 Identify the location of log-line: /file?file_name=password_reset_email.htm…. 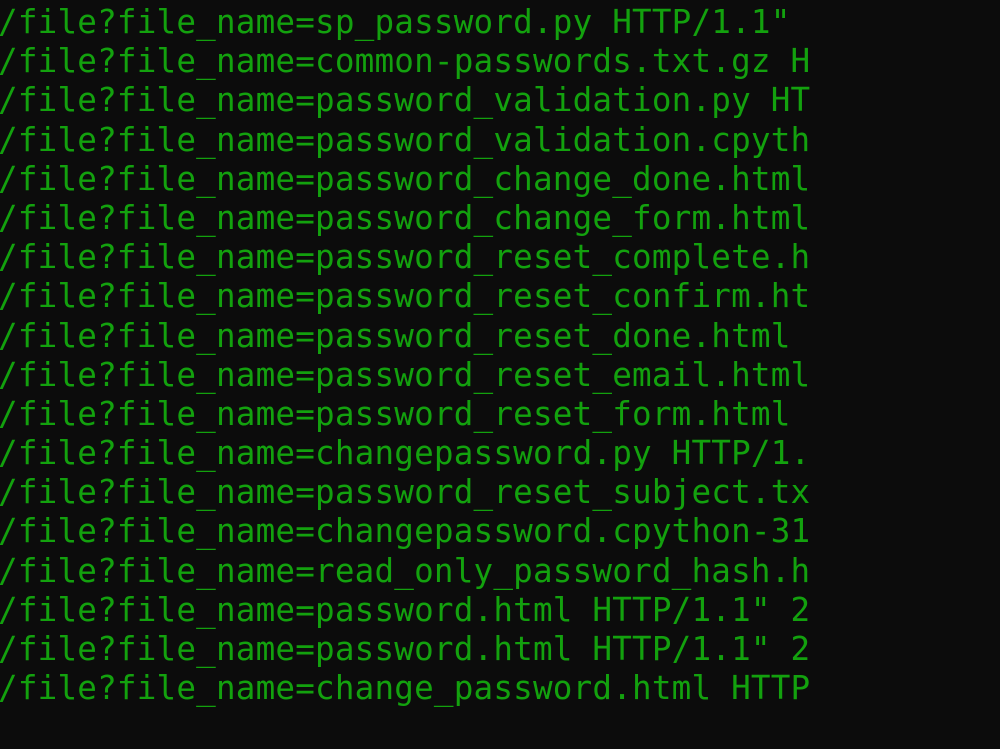
(405, 374).